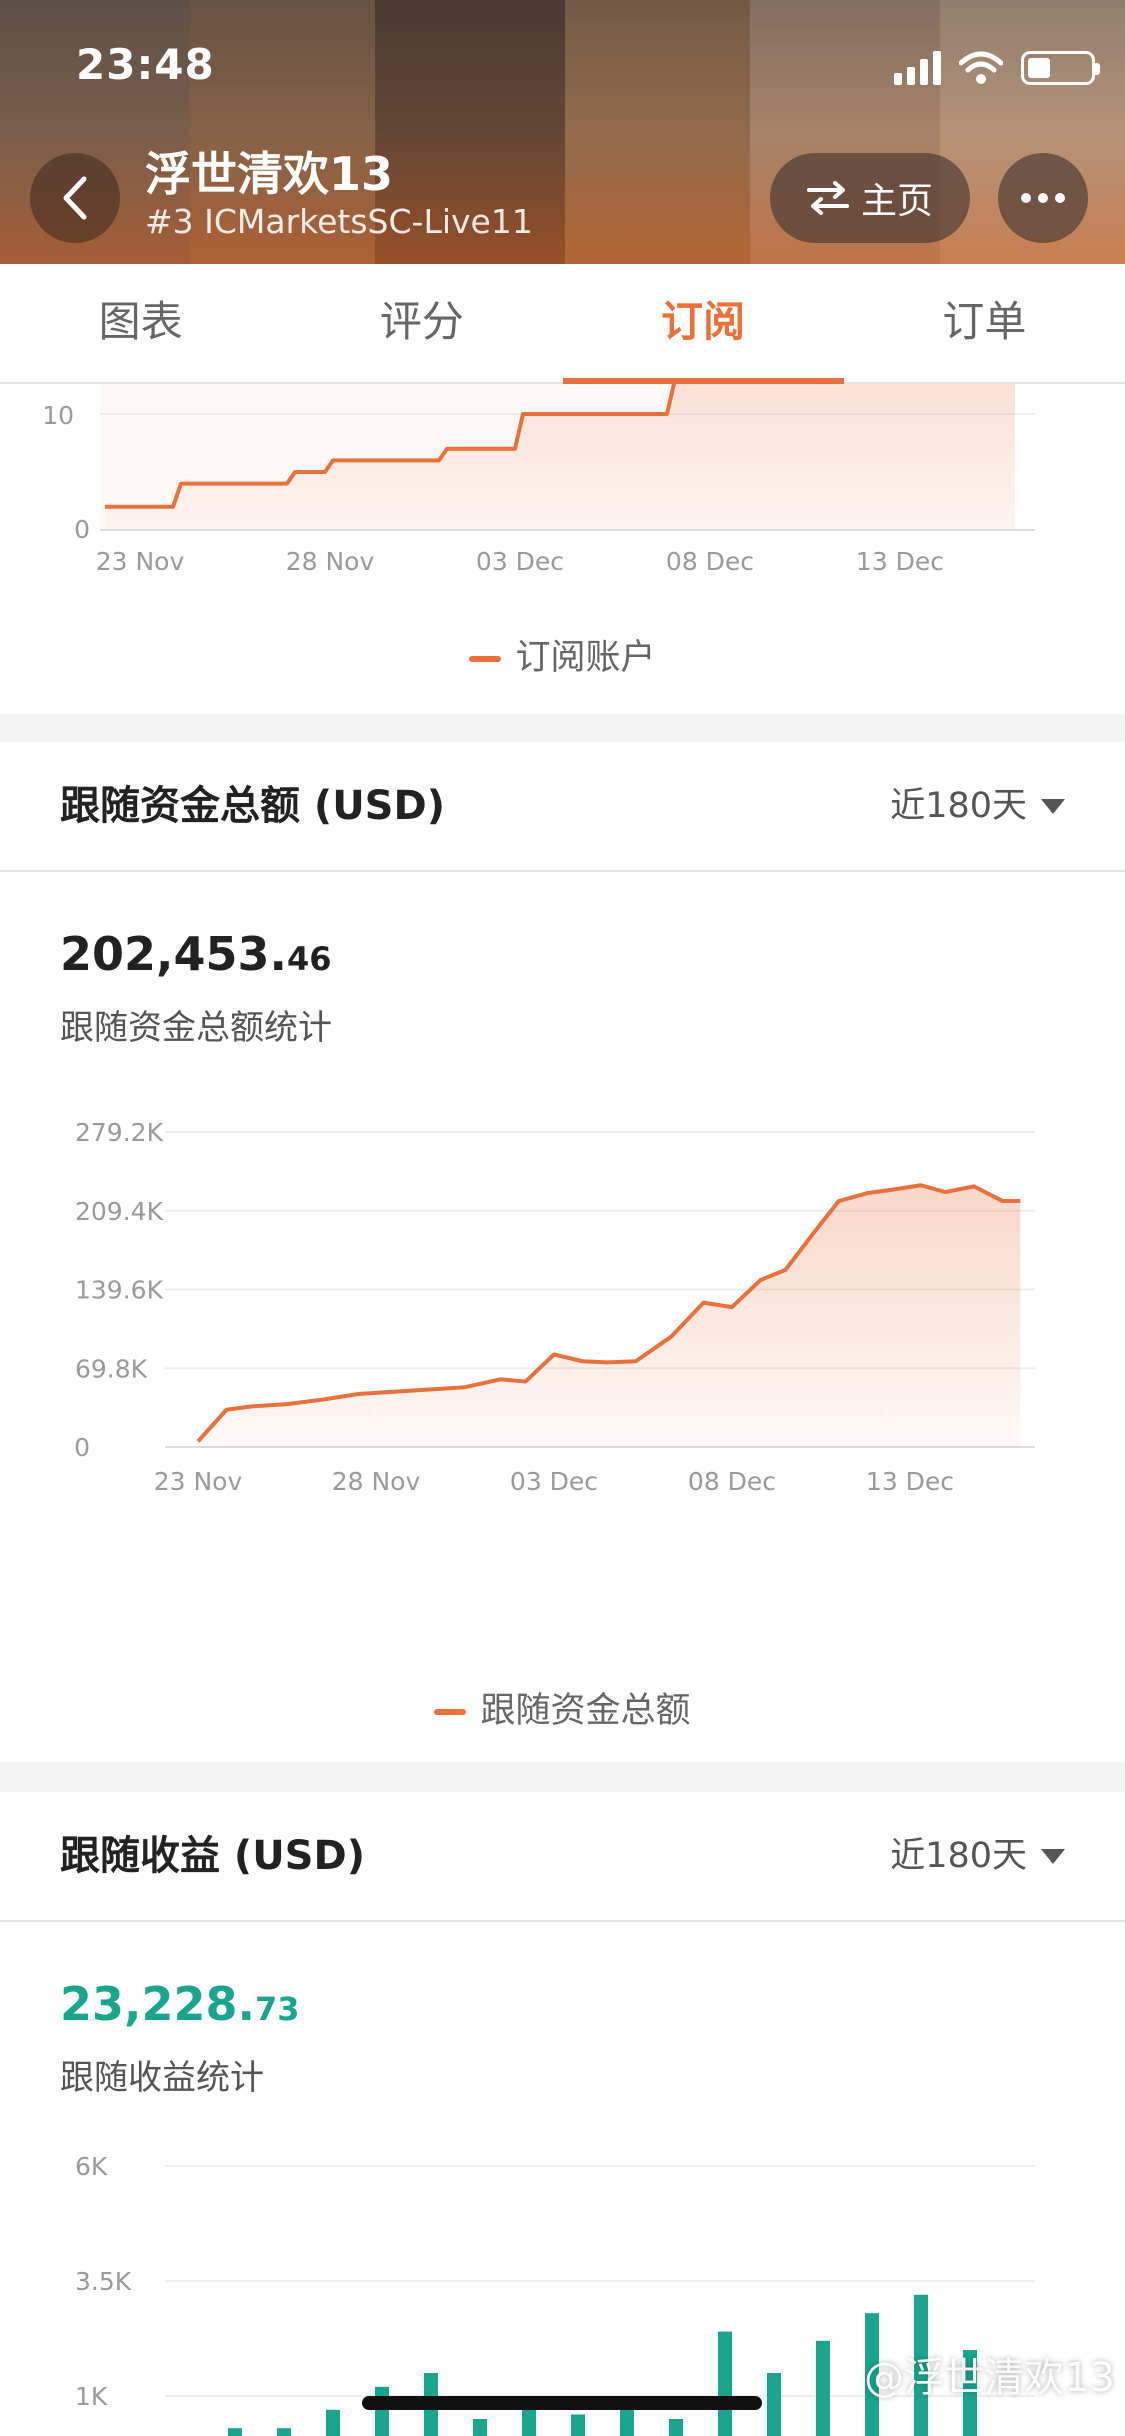 The width and height of the screenshot is (1125, 2436). What do you see at coordinates (111, 1368) in the screenshot?
I see `y-tick-label: 69.8K` at bounding box center [111, 1368].